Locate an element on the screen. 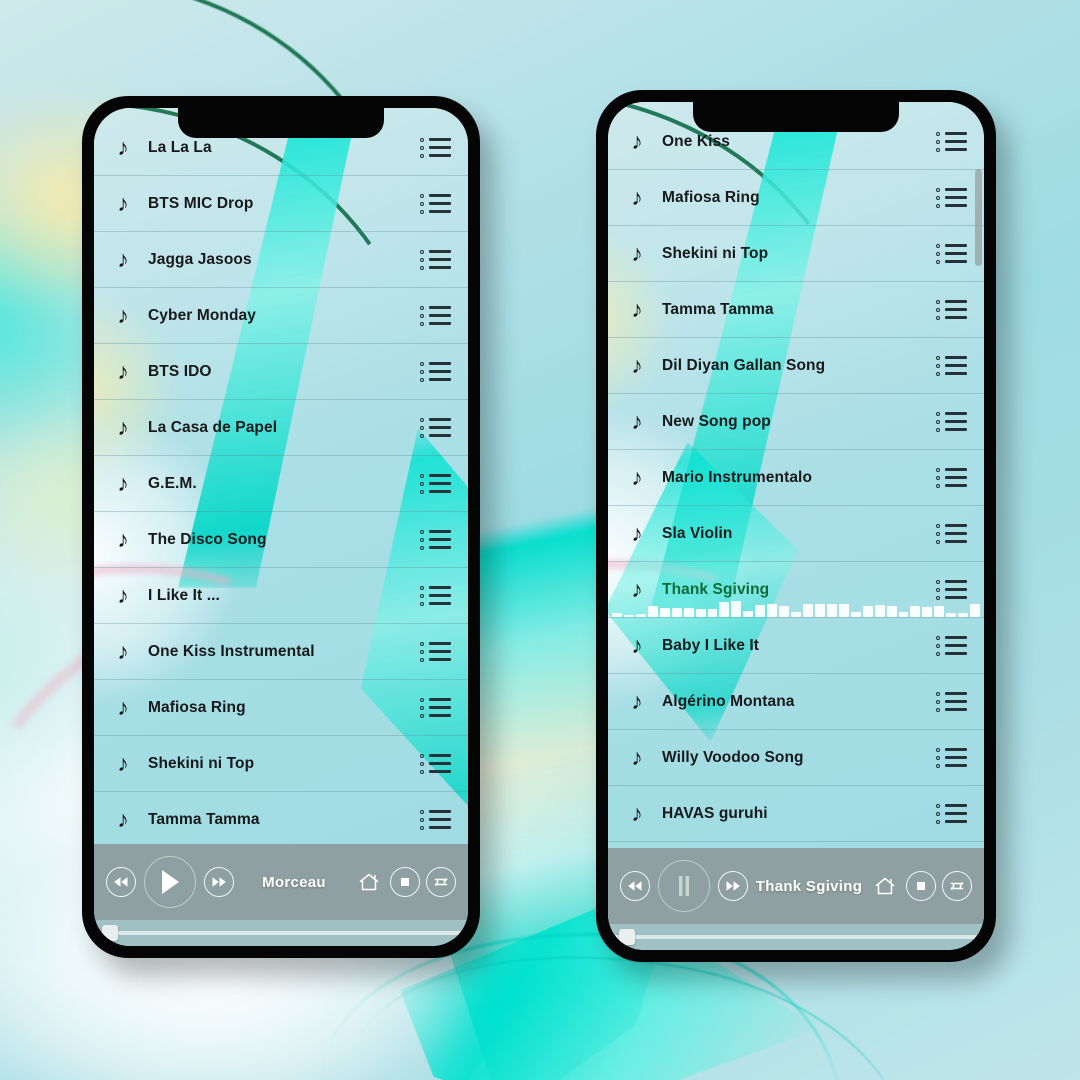 This screenshot has width=1080, height=1080. track-row: ♪ HAVAS guruhi is located at coordinates (796, 814).